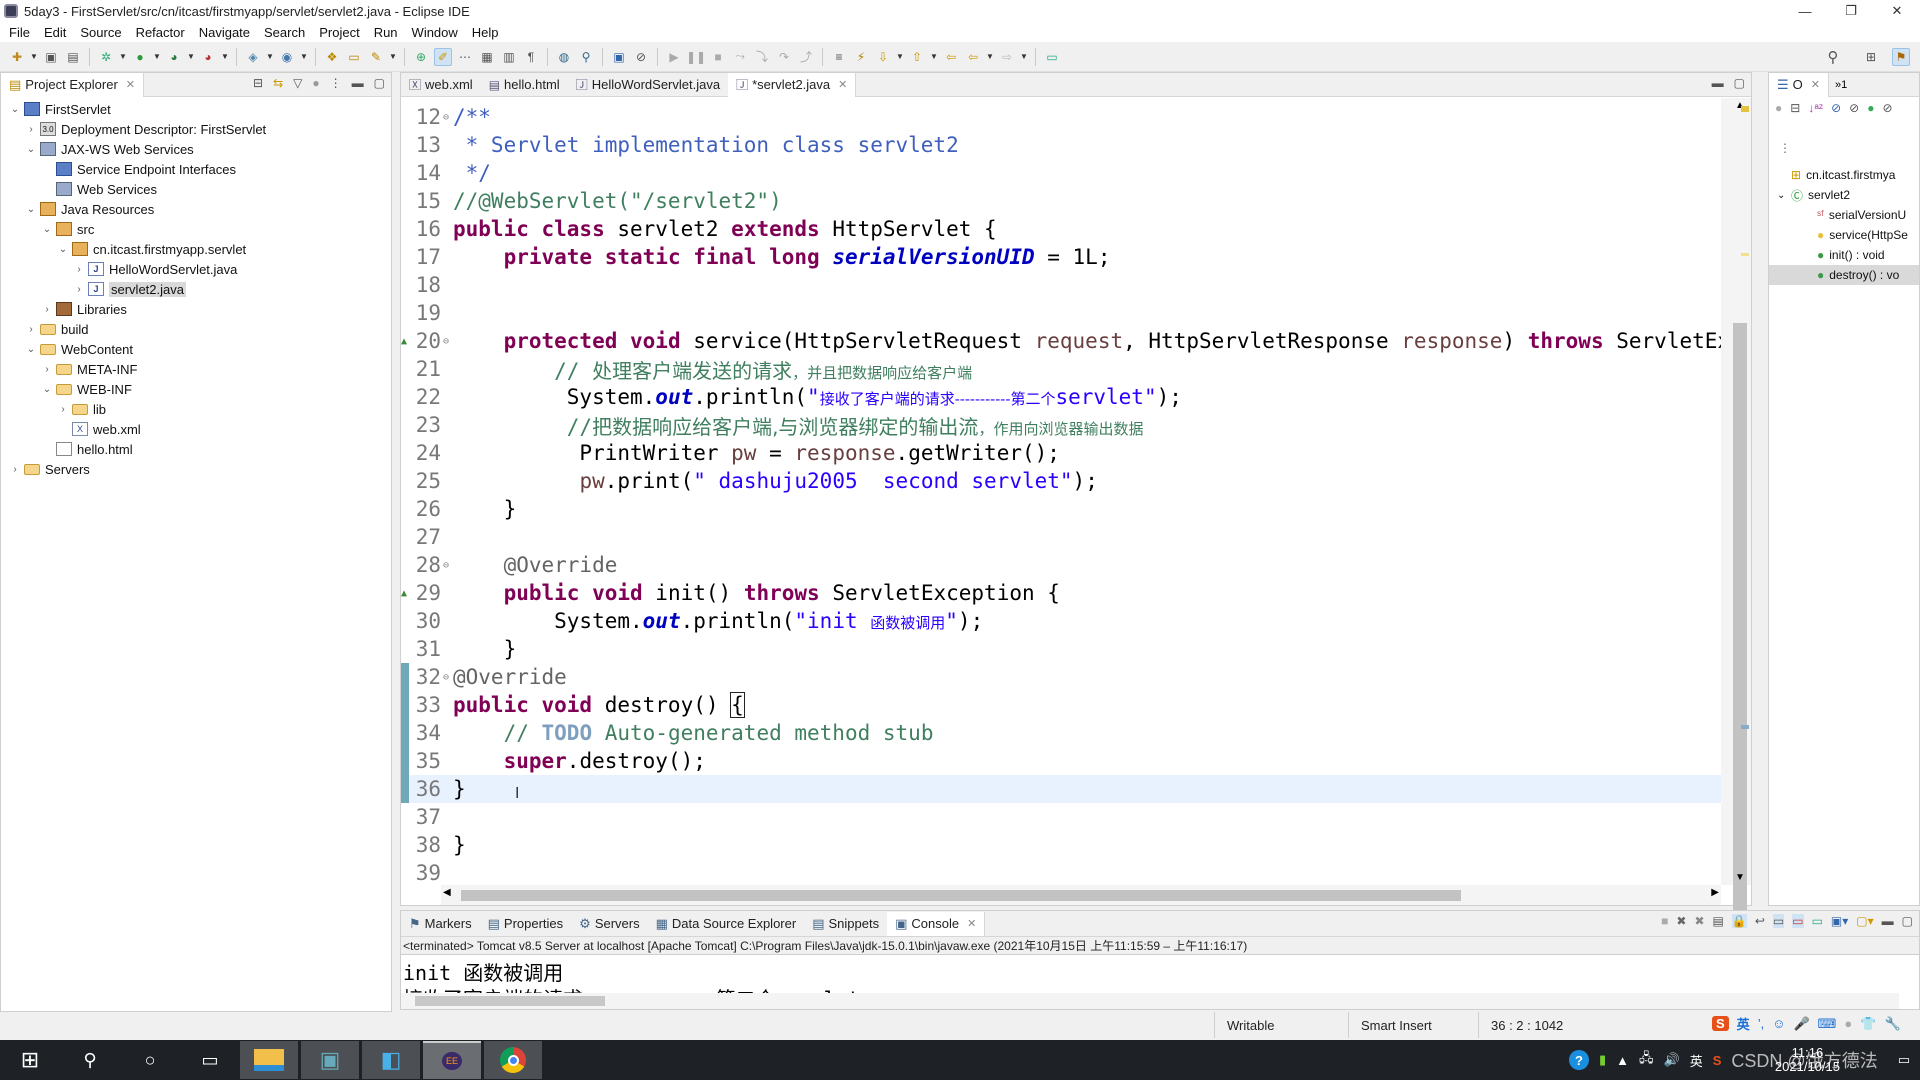 This screenshot has width=1920, height=1080. What do you see at coordinates (196, 289) in the screenshot?
I see `tree-item: › Jservlet2.java` at bounding box center [196, 289].